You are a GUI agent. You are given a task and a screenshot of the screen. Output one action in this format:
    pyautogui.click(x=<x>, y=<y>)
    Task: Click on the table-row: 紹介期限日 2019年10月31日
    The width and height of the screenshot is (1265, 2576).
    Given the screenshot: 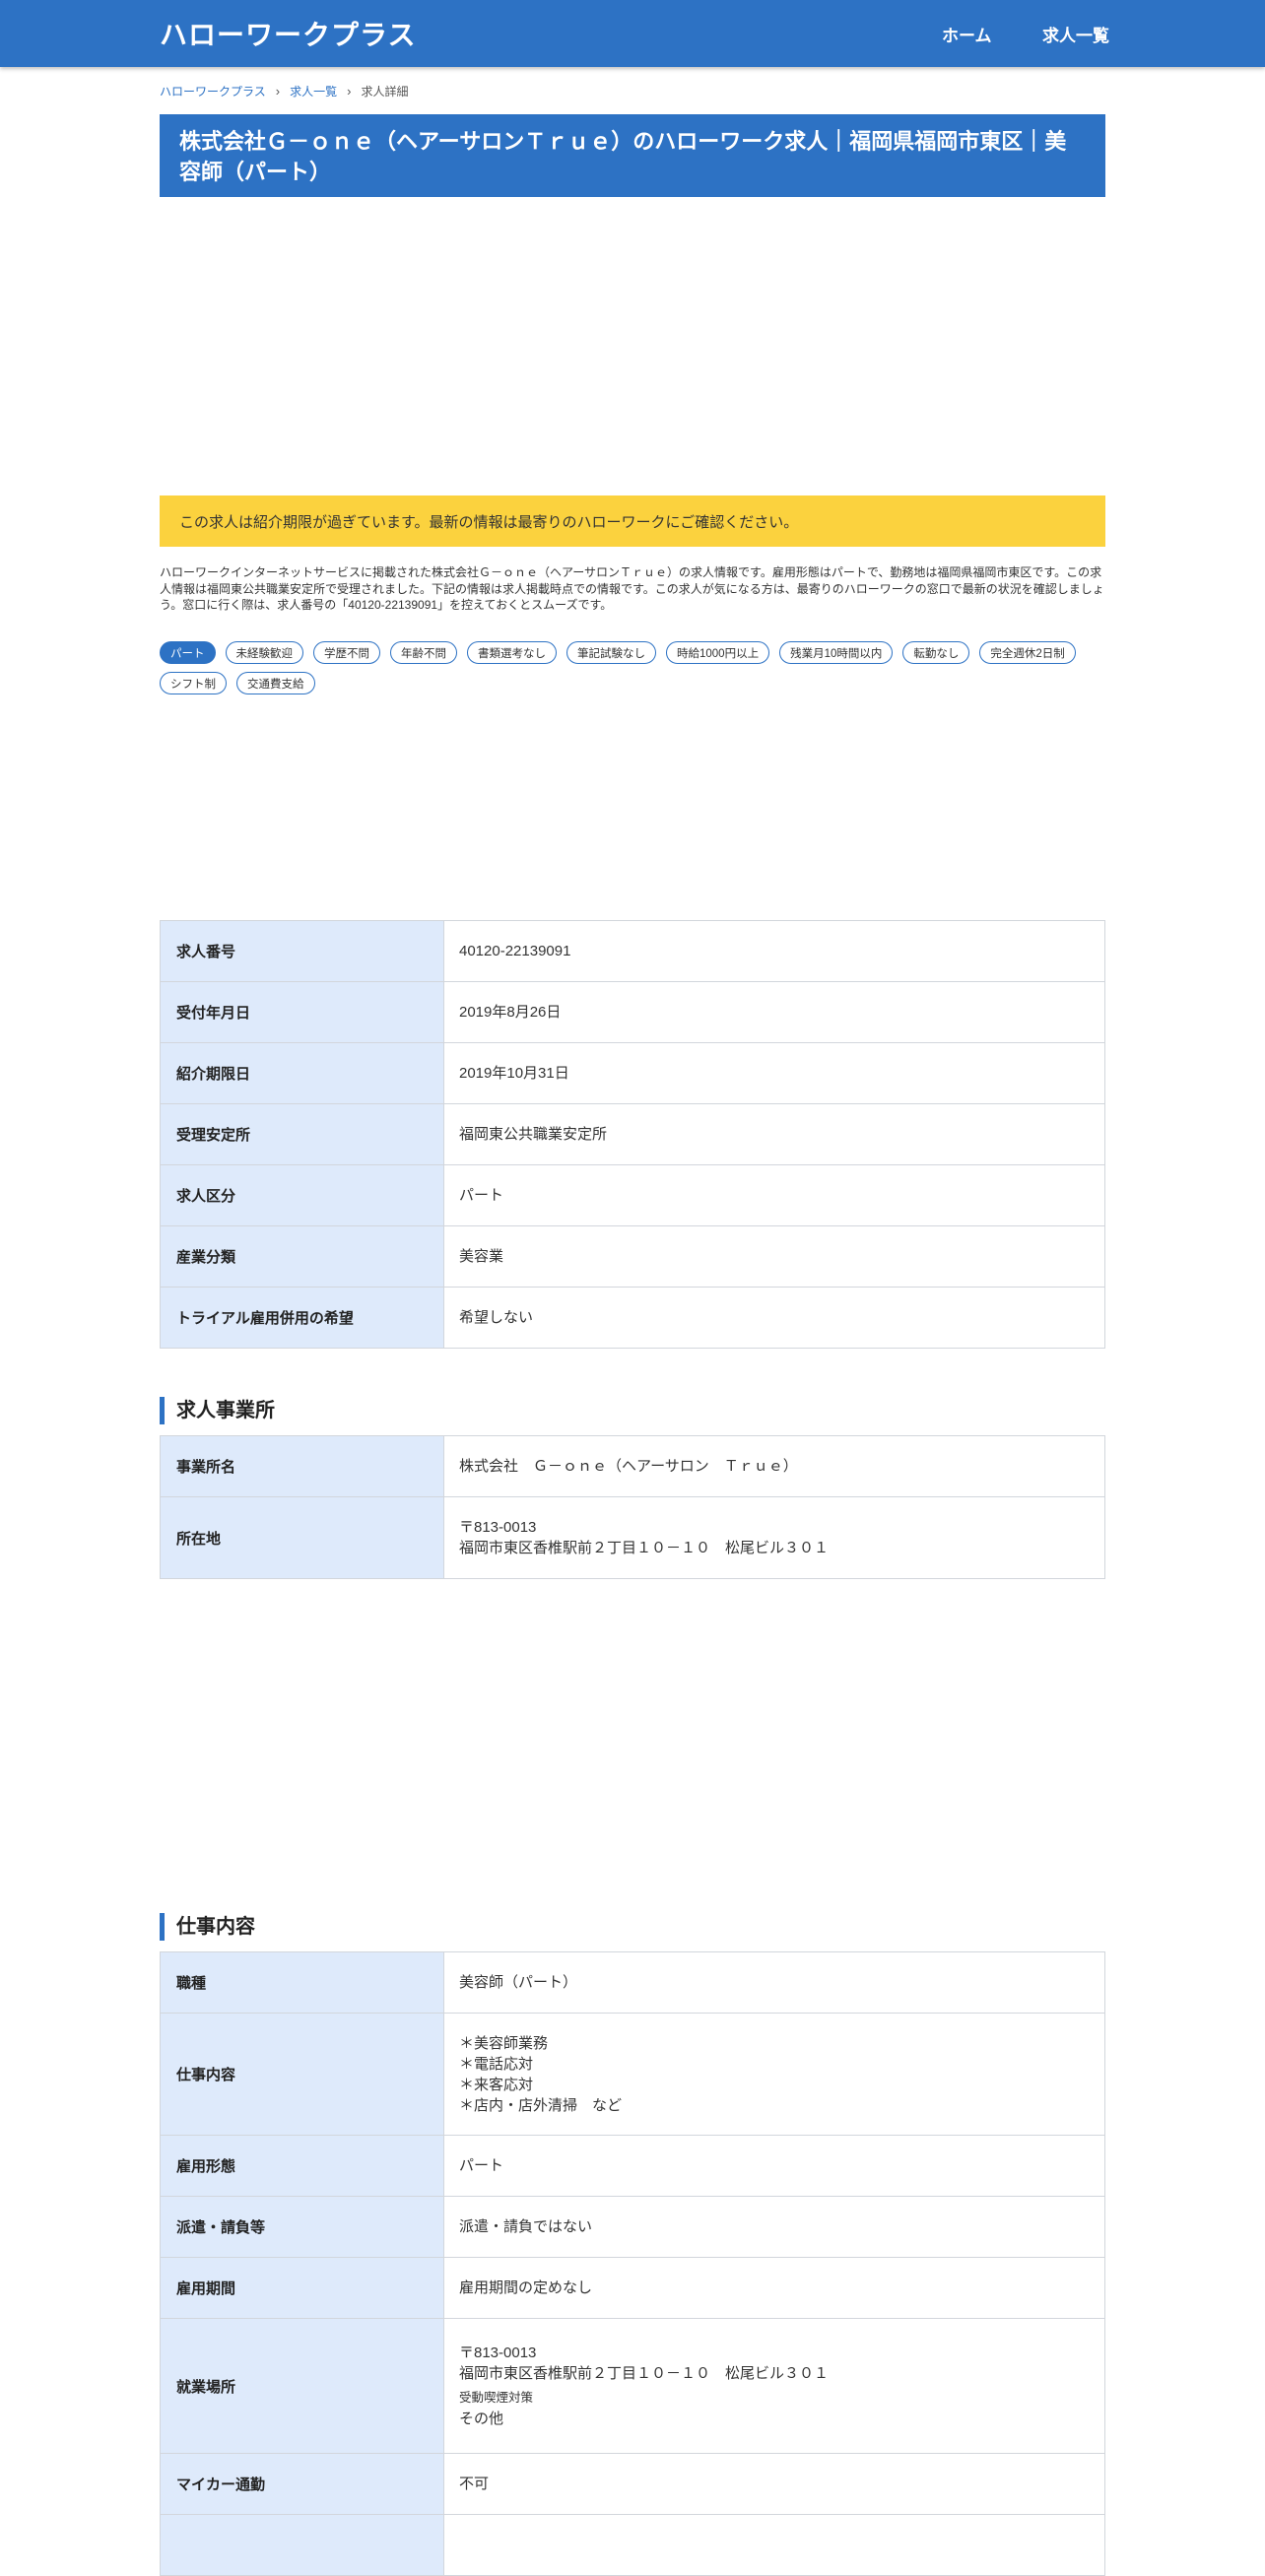 What is the action you would take?
    pyautogui.click(x=632, y=1073)
    